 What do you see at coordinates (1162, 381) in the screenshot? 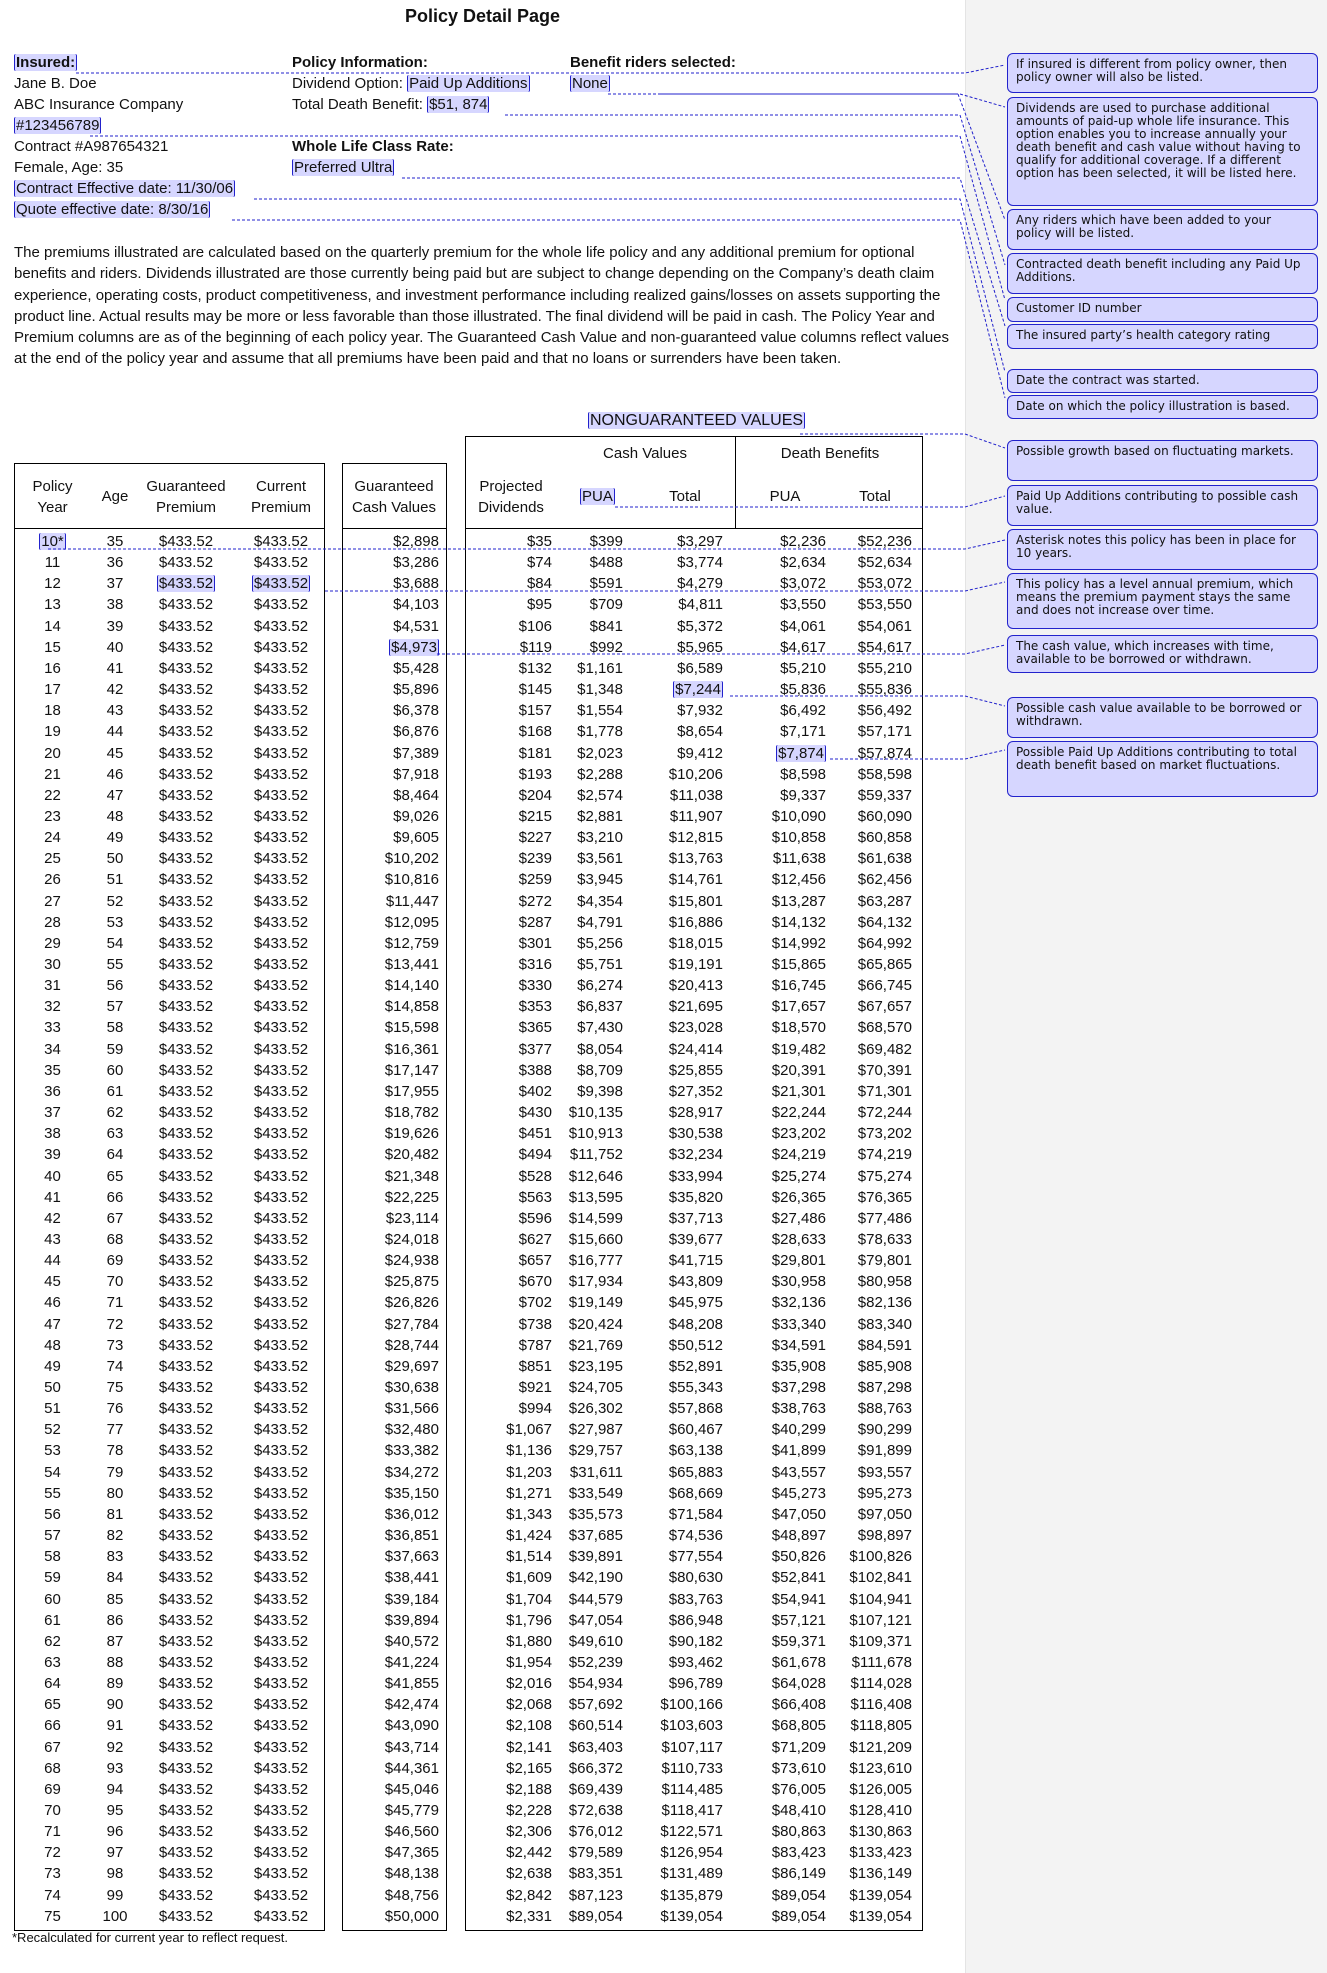
I see `callout-contract-date: Date the contract was started.` at bounding box center [1162, 381].